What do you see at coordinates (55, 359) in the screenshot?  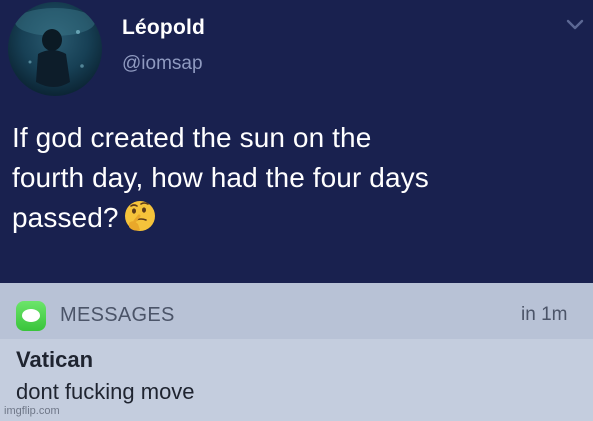 I see `message-sender: Vatican` at bounding box center [55, 359].